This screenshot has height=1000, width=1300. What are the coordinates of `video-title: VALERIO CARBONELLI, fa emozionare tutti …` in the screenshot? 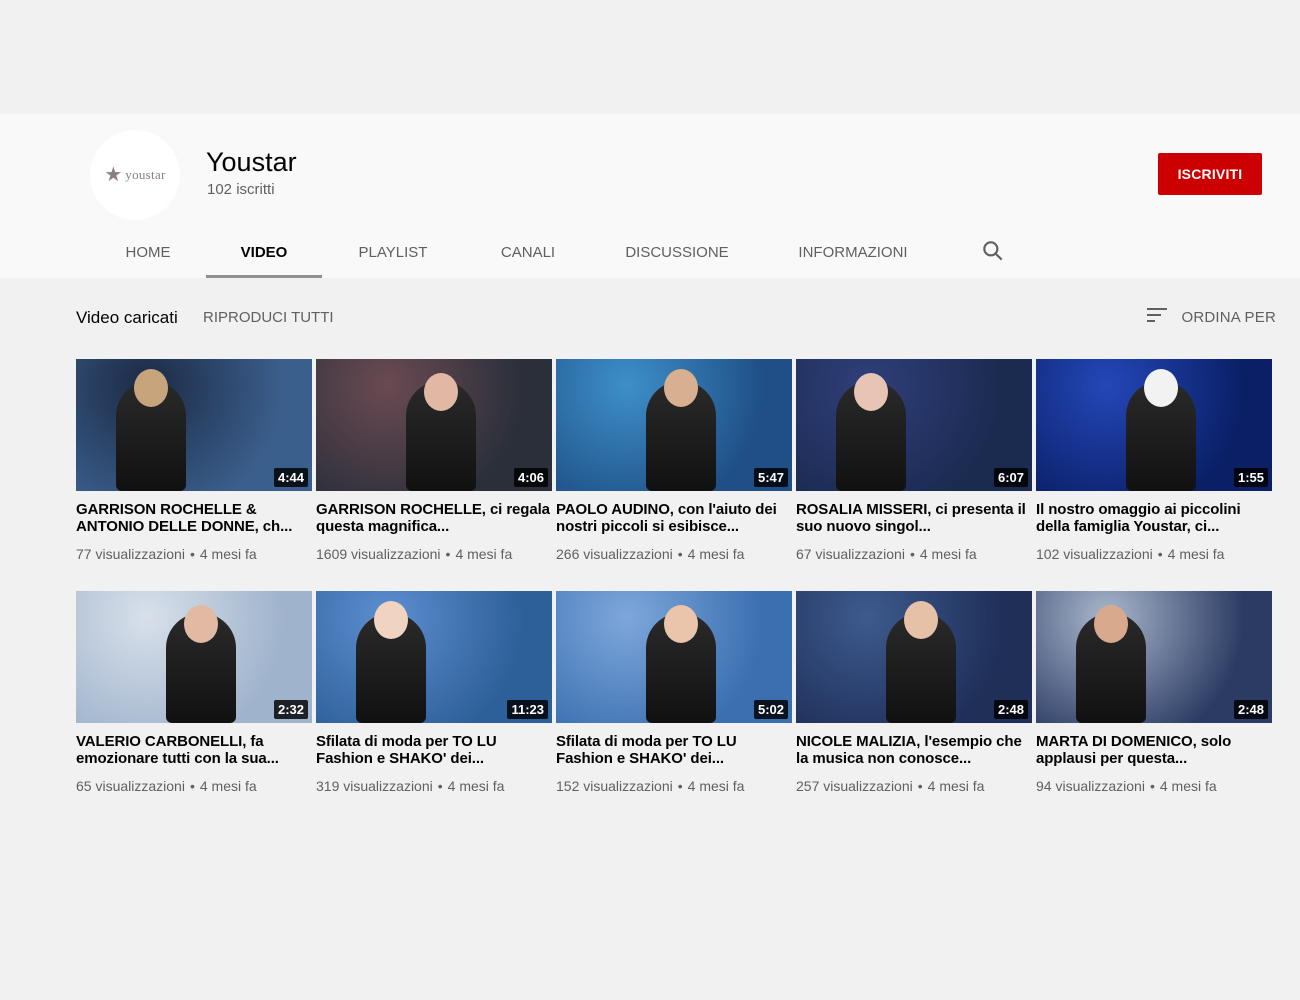 It's located at (194, 750).